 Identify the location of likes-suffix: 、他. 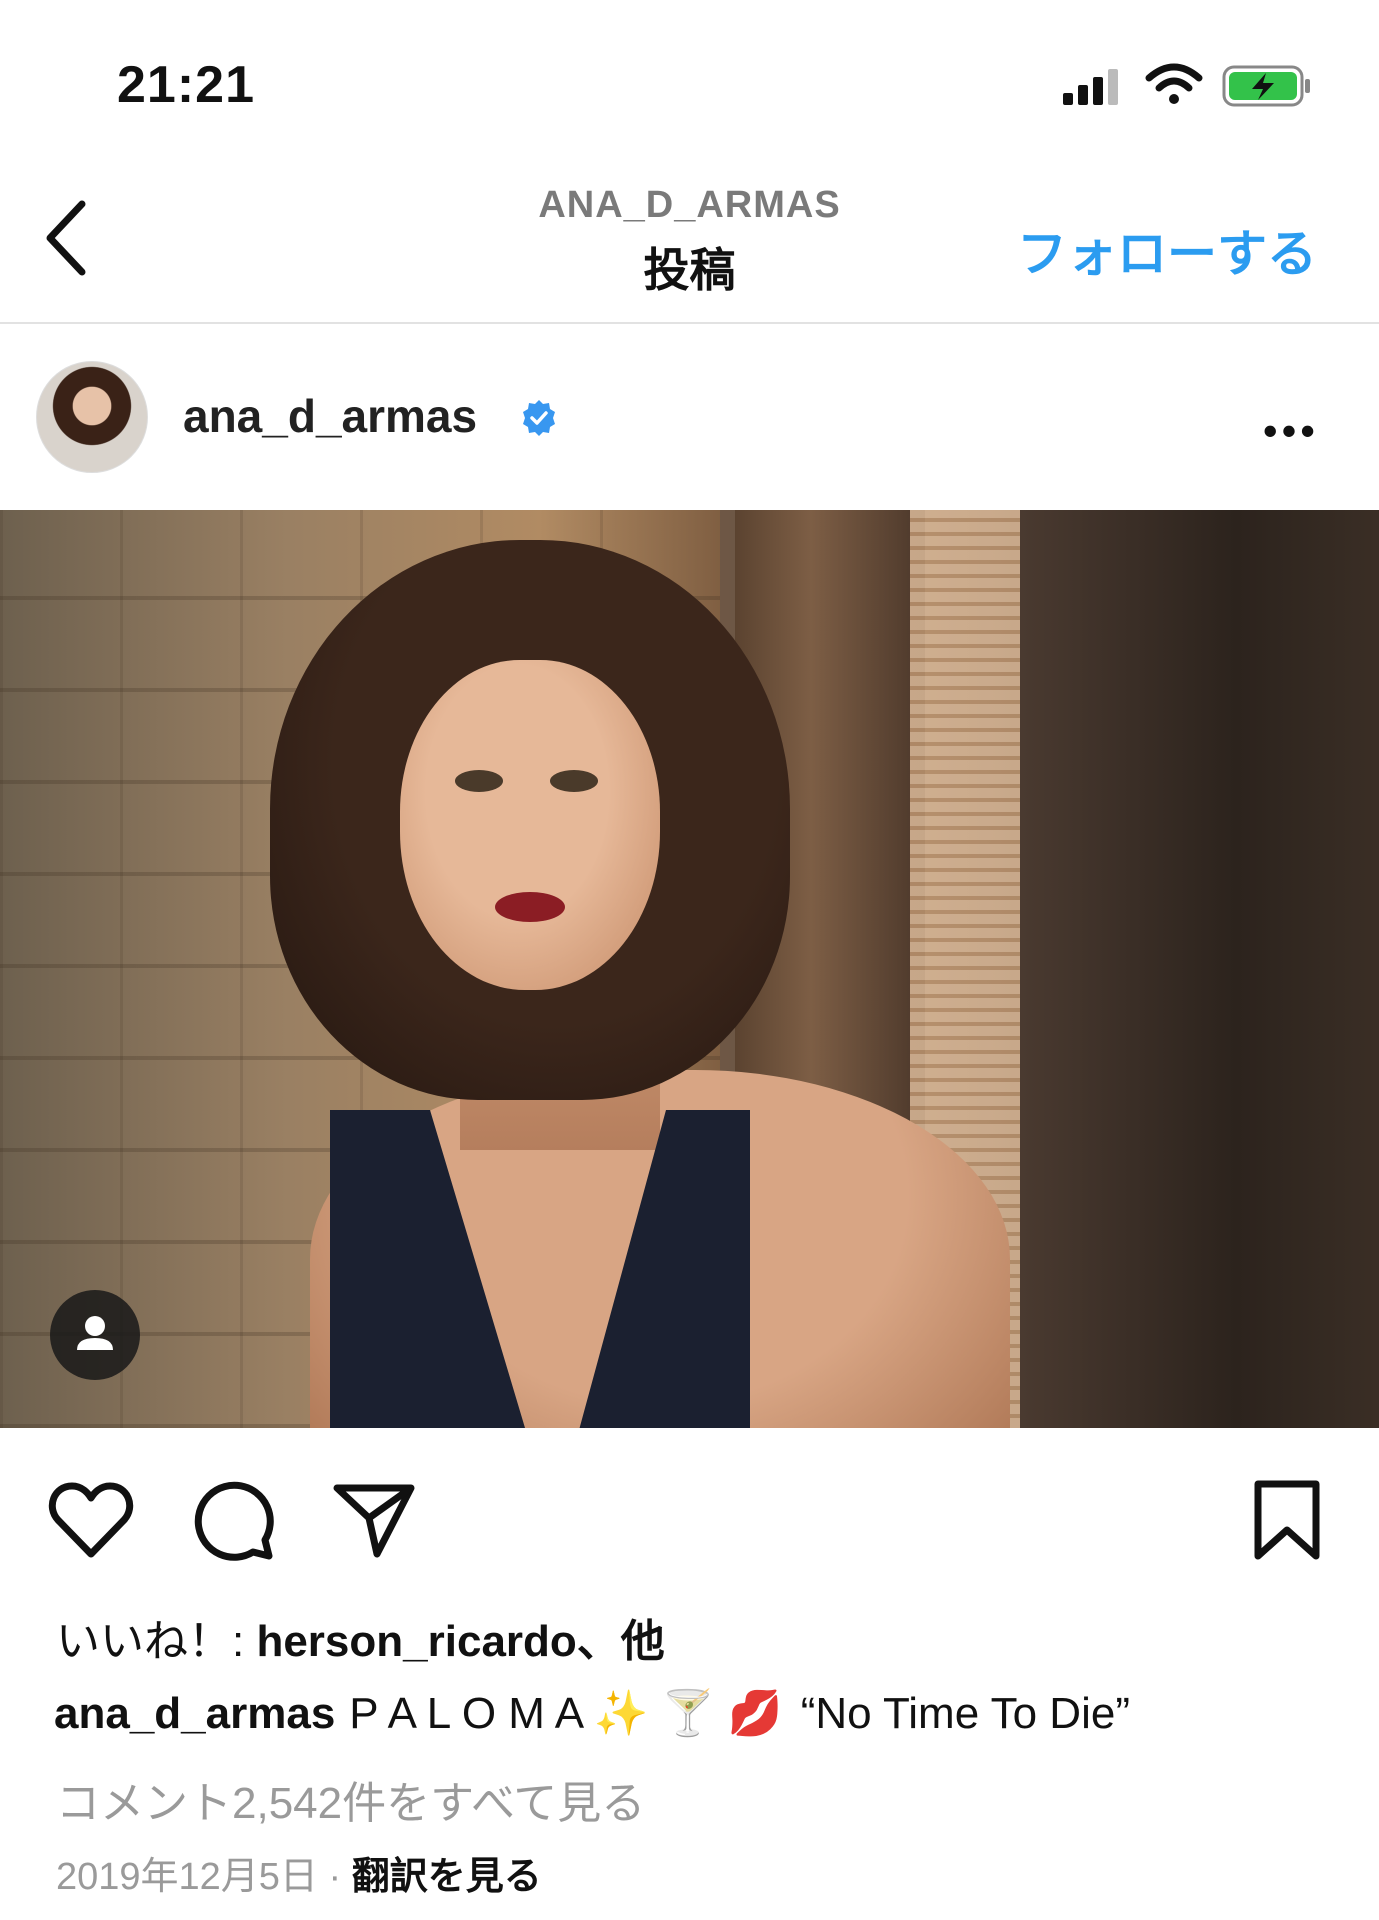
(620, 1641).